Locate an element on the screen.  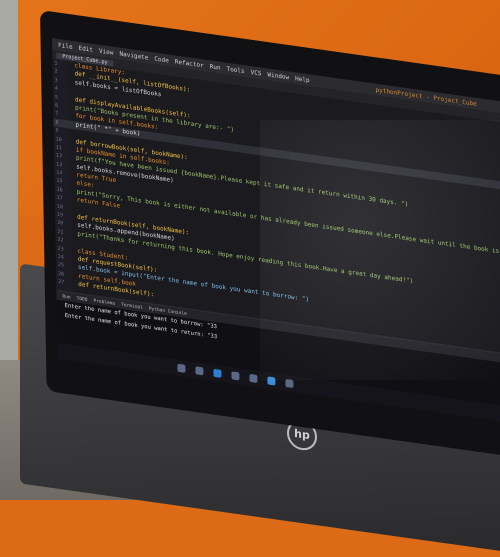
terminal-tab: Run is located at coordinates (66, 297).